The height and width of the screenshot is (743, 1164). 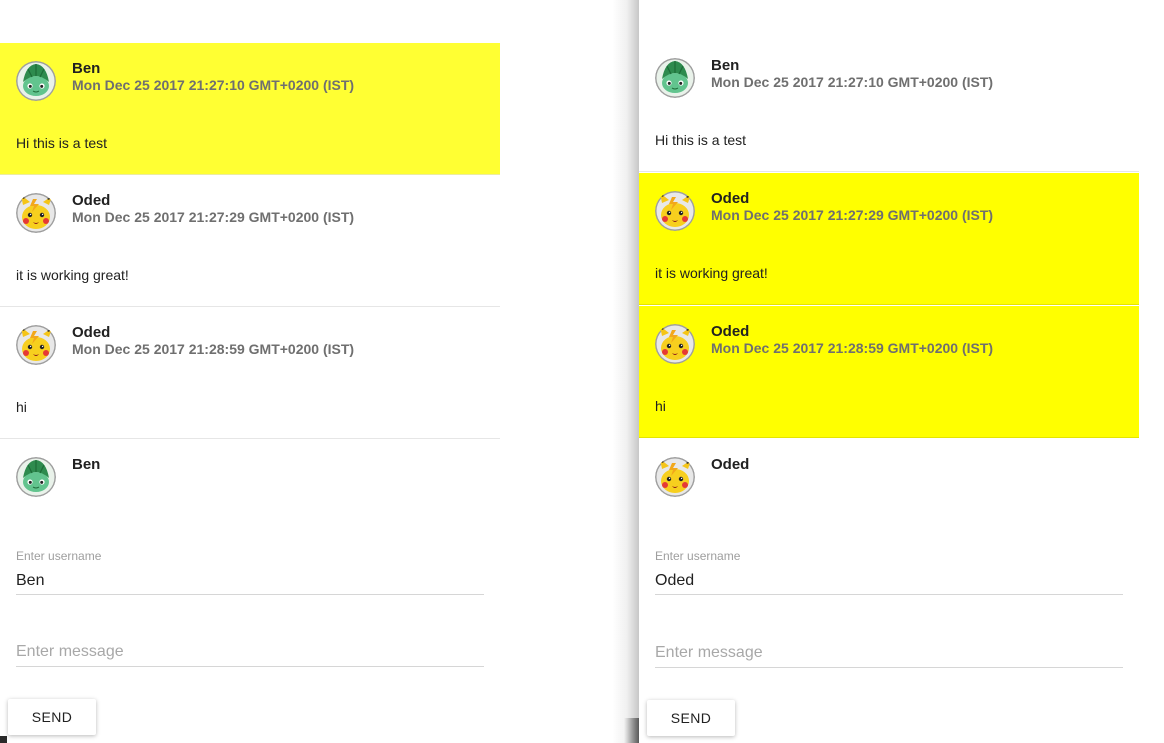 I want to click on current-user: Oded, so click(x=889, y=469).